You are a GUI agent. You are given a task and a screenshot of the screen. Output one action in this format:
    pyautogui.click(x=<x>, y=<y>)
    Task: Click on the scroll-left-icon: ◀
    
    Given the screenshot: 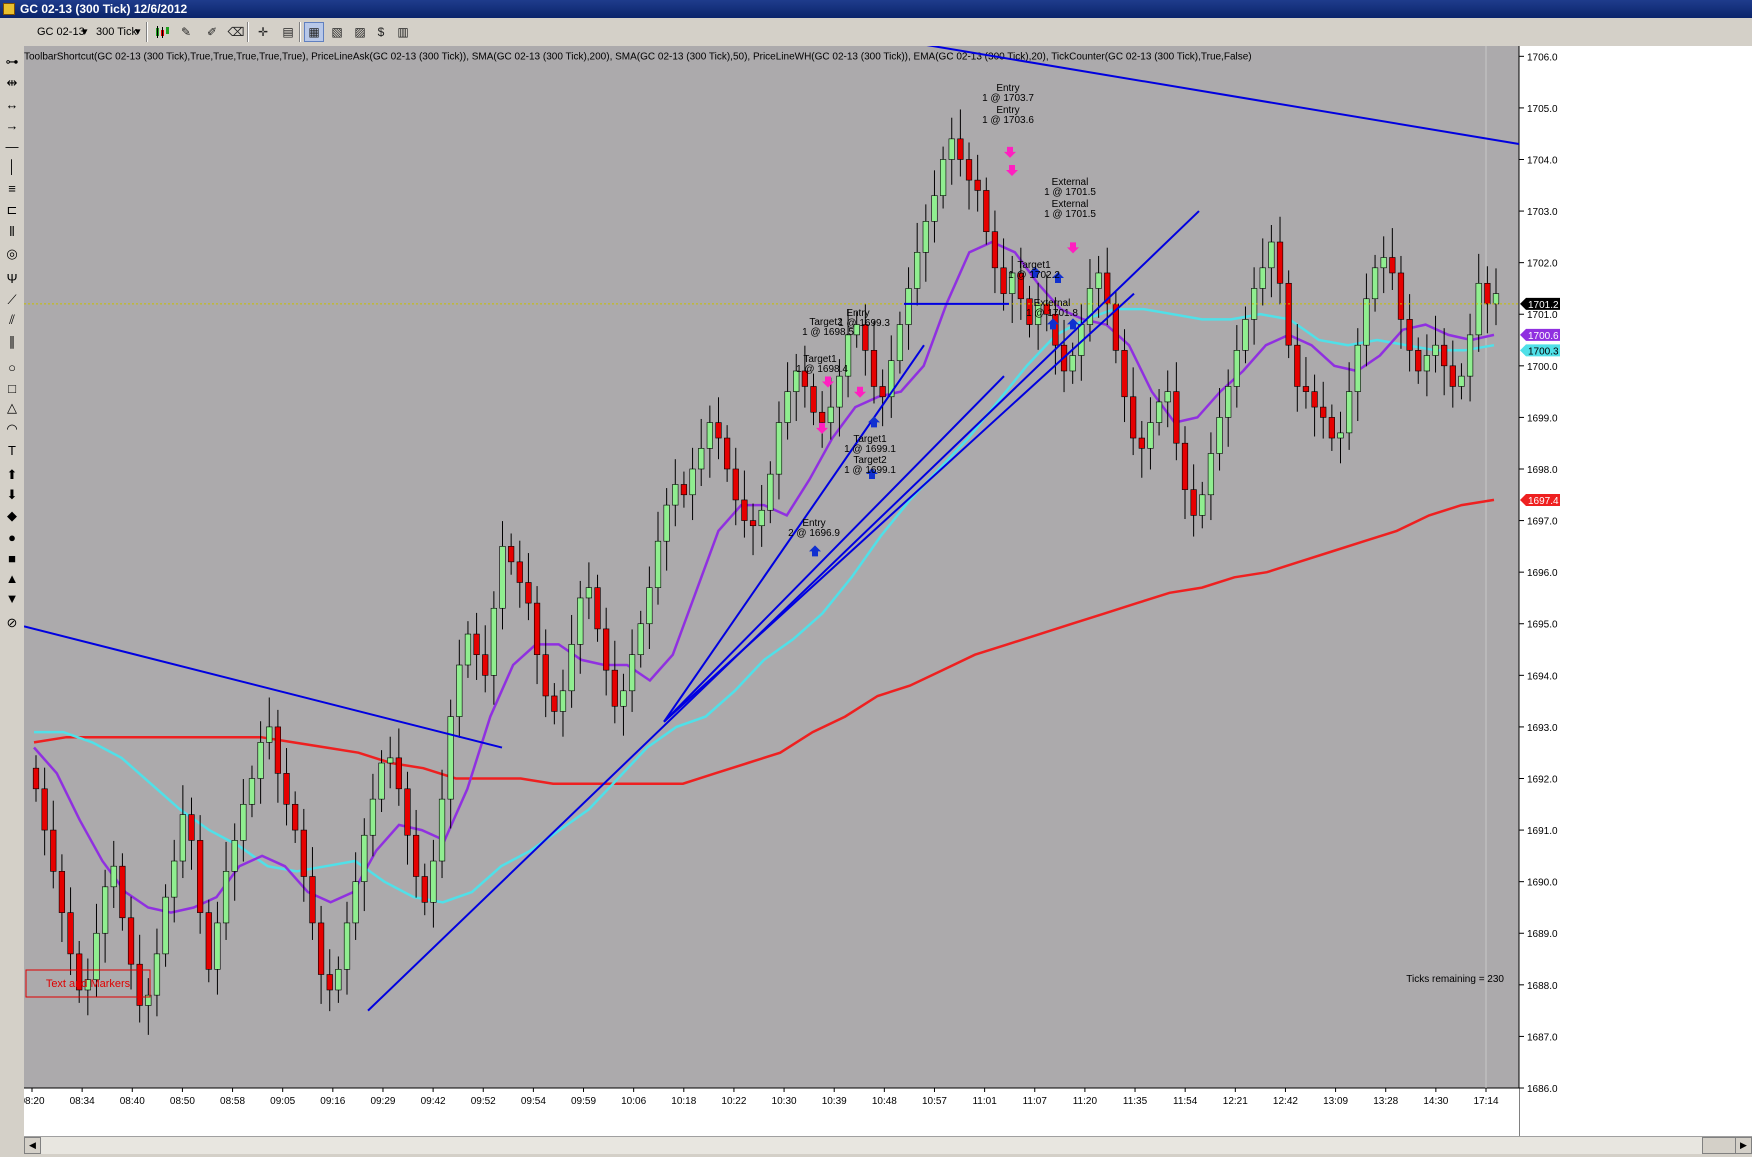 What is the action you would take?
    pyautogui.click(x=32, y=1145)
    